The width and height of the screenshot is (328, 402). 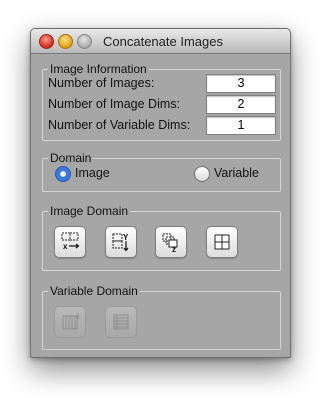 I want to click on domain-option-variable: Variable, so click(x=234, y=174).